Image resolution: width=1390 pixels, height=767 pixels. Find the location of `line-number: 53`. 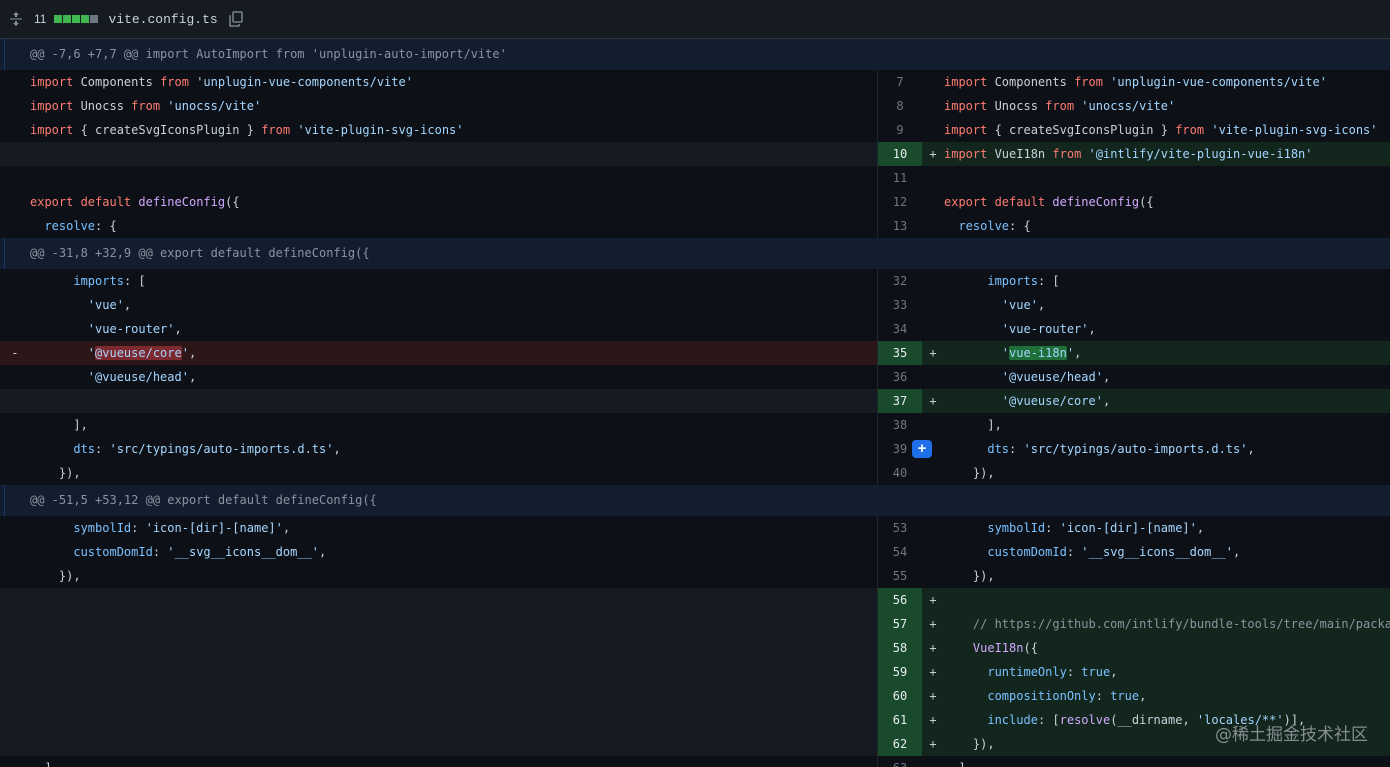

line-number: 53 is located at coordinates (900, 528).